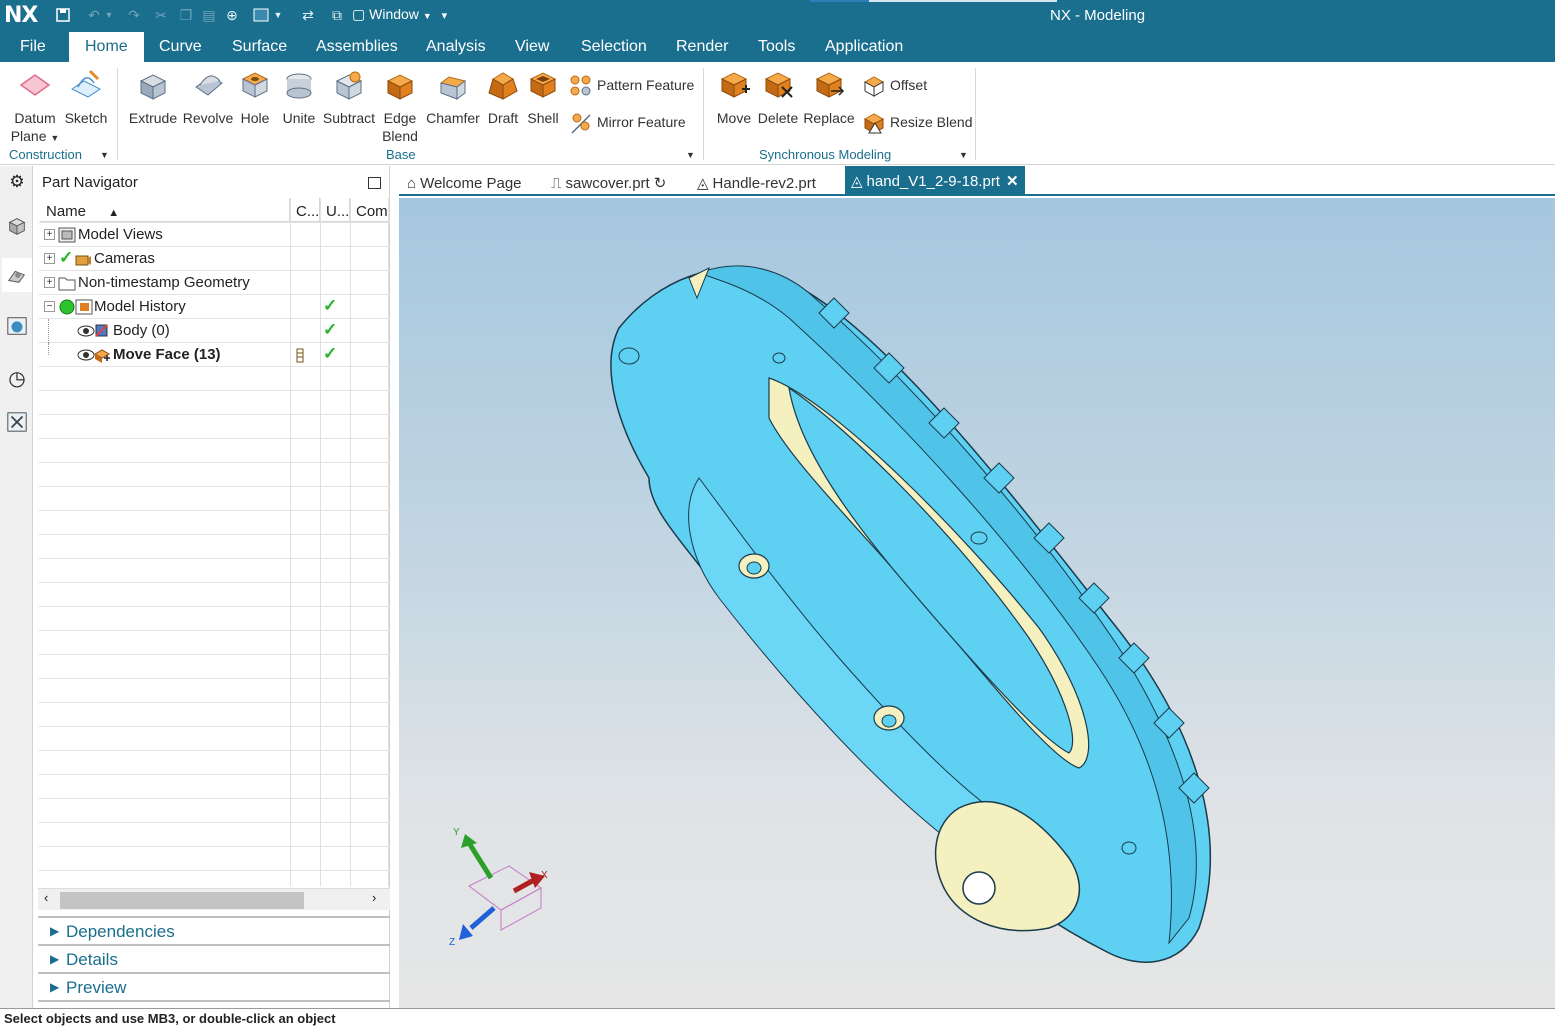  Describe the element at coordinates (214, 958) in the screenshot. I see `panel-details: ▶ Details` at that location.